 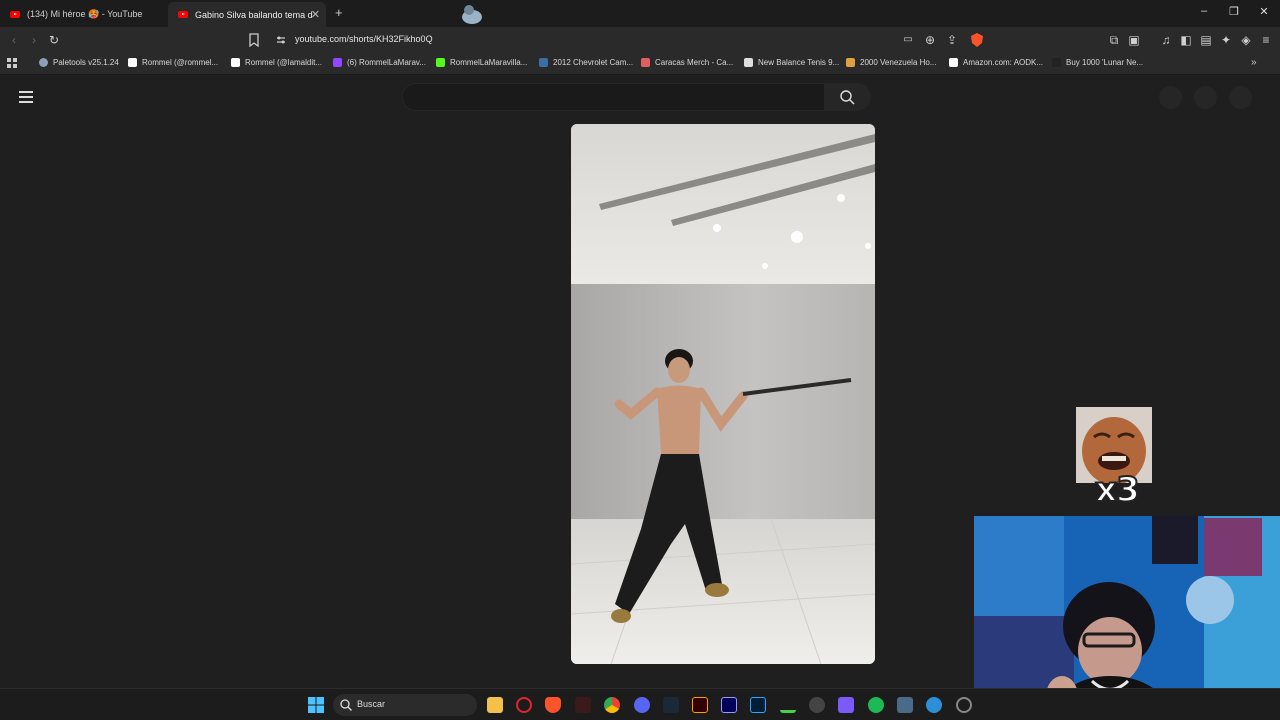 What do you see at coordinates (235, 62) in the screenshot?
I see `tiktok-icon` at bounding box center [235, 62].